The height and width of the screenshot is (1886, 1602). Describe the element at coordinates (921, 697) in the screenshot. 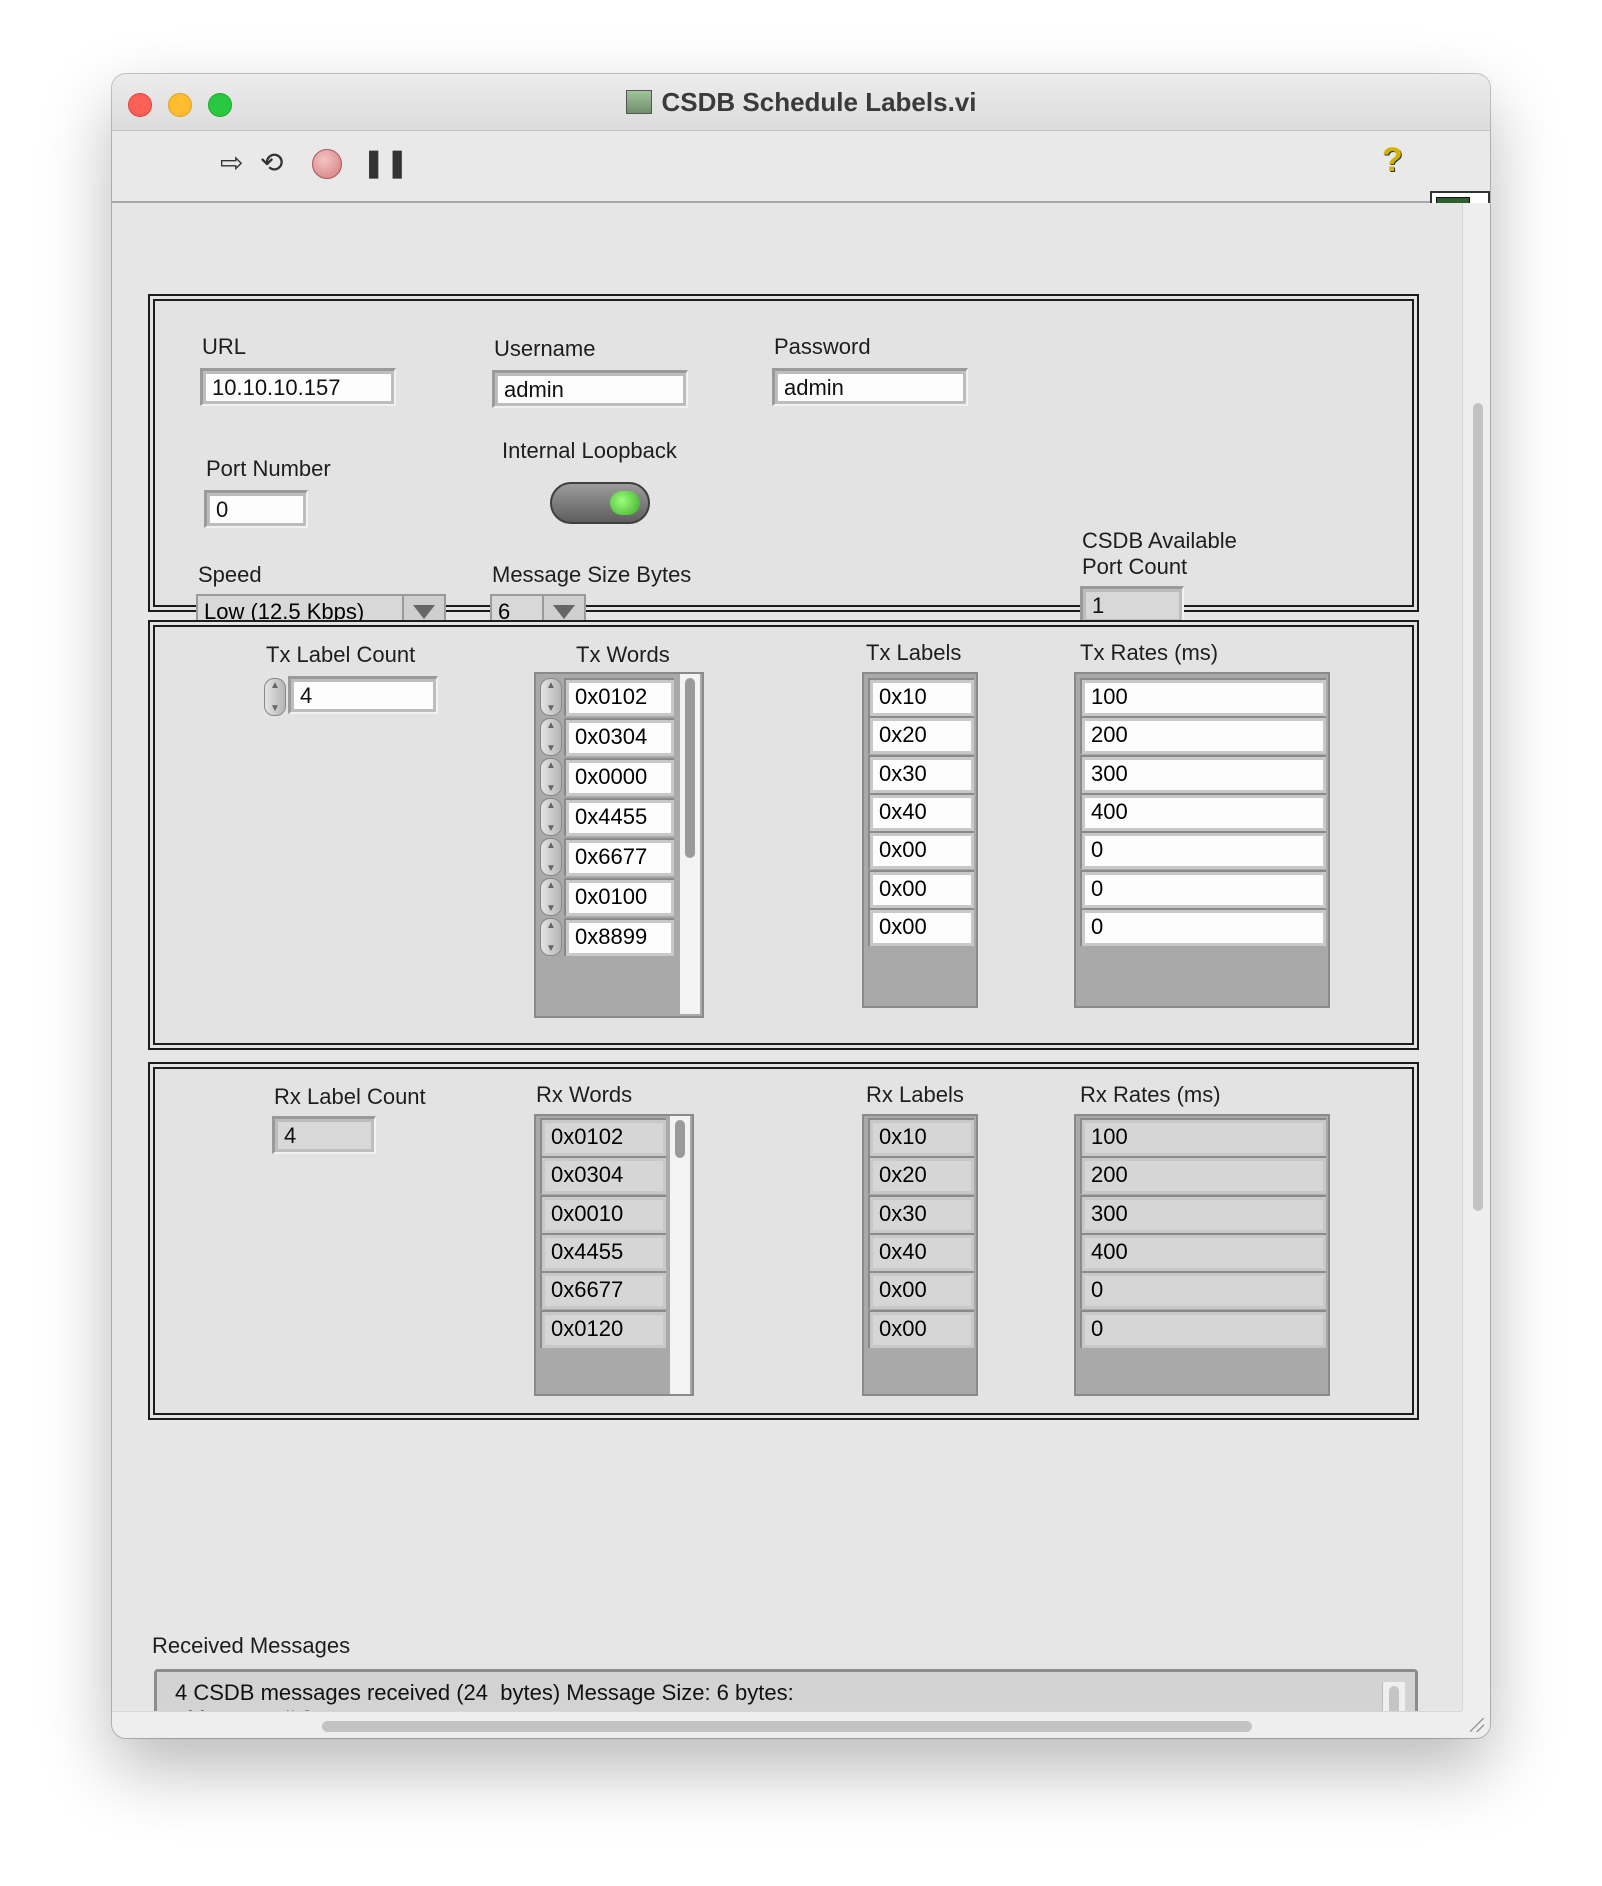

I see `tx-label-cell: 0x10` at that location.